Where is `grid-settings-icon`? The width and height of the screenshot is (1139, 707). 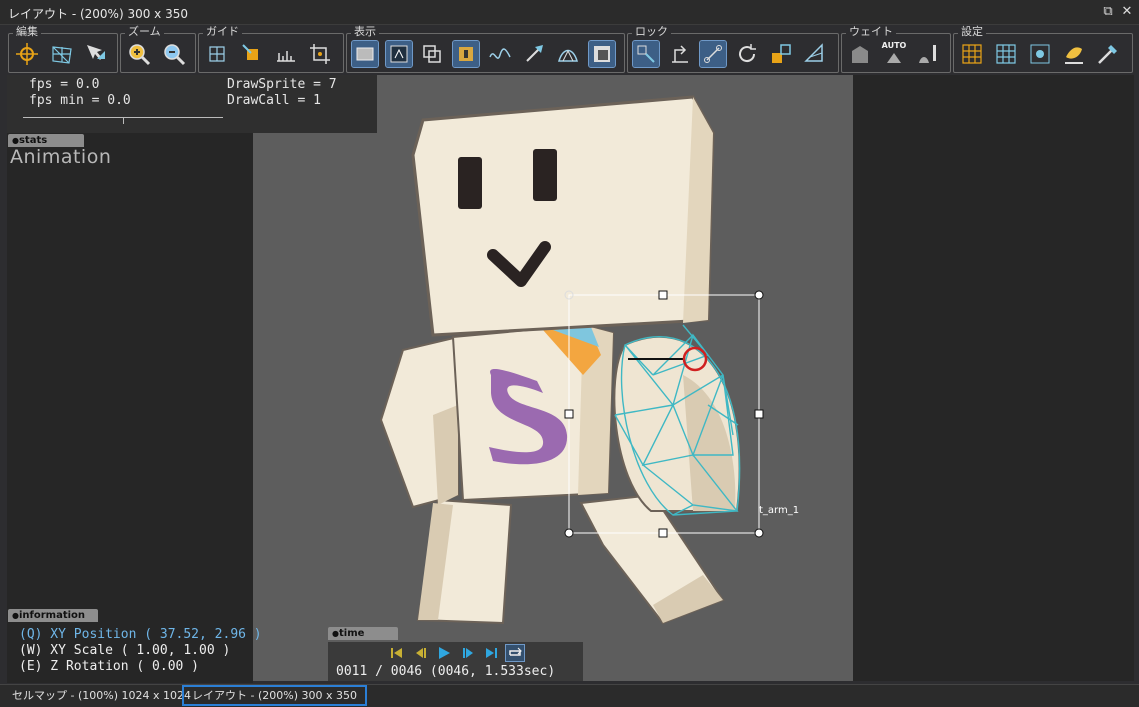 grid-settings-icon is located at coordinates (972, 54).